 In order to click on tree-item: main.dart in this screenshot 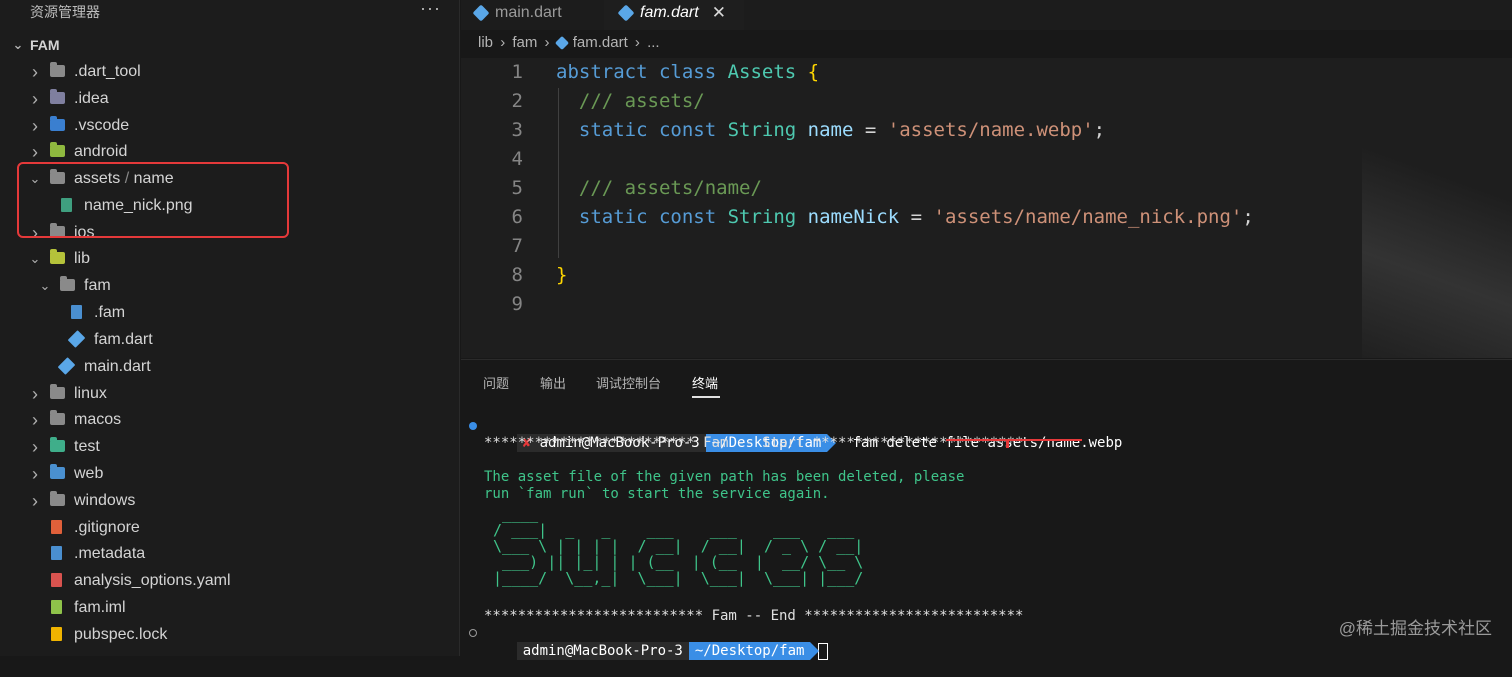, I will do `click(229, 367)`.